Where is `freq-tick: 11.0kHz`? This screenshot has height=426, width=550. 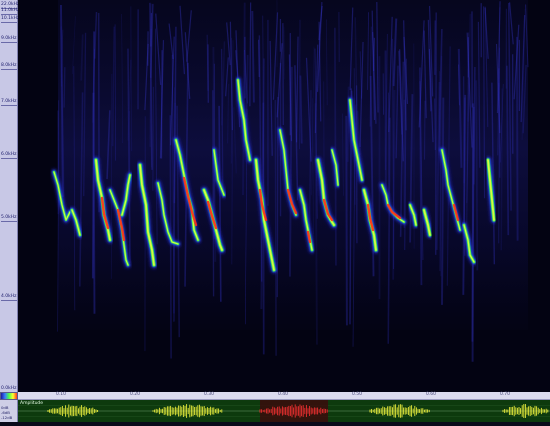 freq-tick: 11.0kHz is located at coordinates (10, 10).